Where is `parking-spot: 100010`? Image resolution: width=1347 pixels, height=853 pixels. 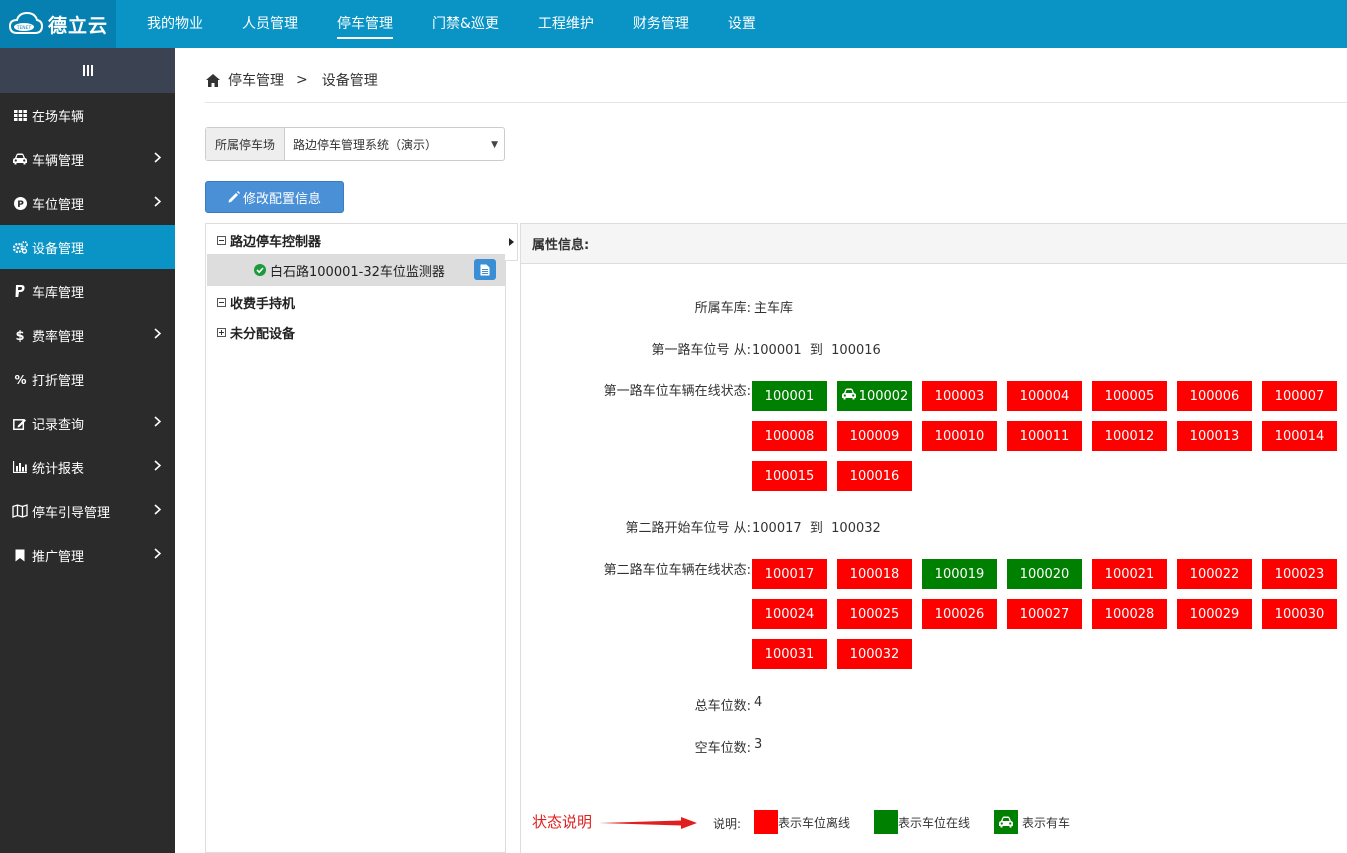
parking-spot: 100010 is located at coordinates (959, 436).